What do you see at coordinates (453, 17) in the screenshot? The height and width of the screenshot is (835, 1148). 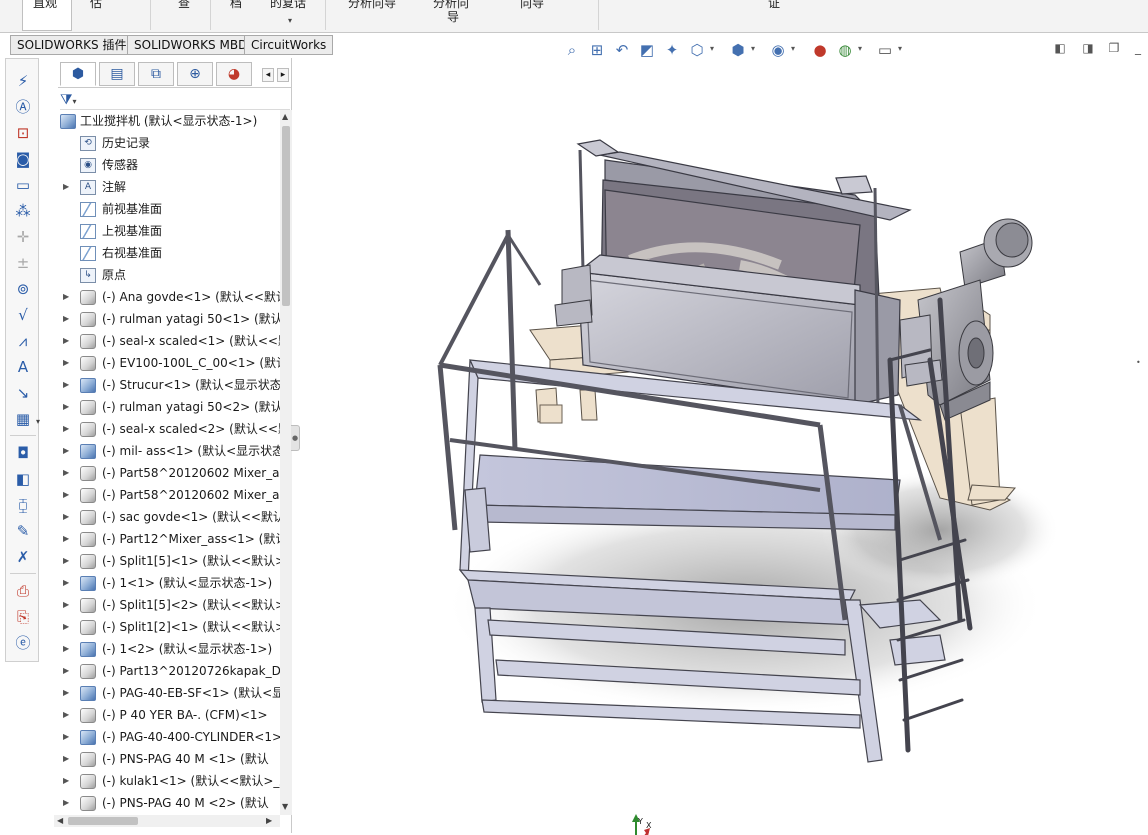 I see `ribbon-button-analysis-wizard-2-line2: 导` at bounding box center [453, 17].